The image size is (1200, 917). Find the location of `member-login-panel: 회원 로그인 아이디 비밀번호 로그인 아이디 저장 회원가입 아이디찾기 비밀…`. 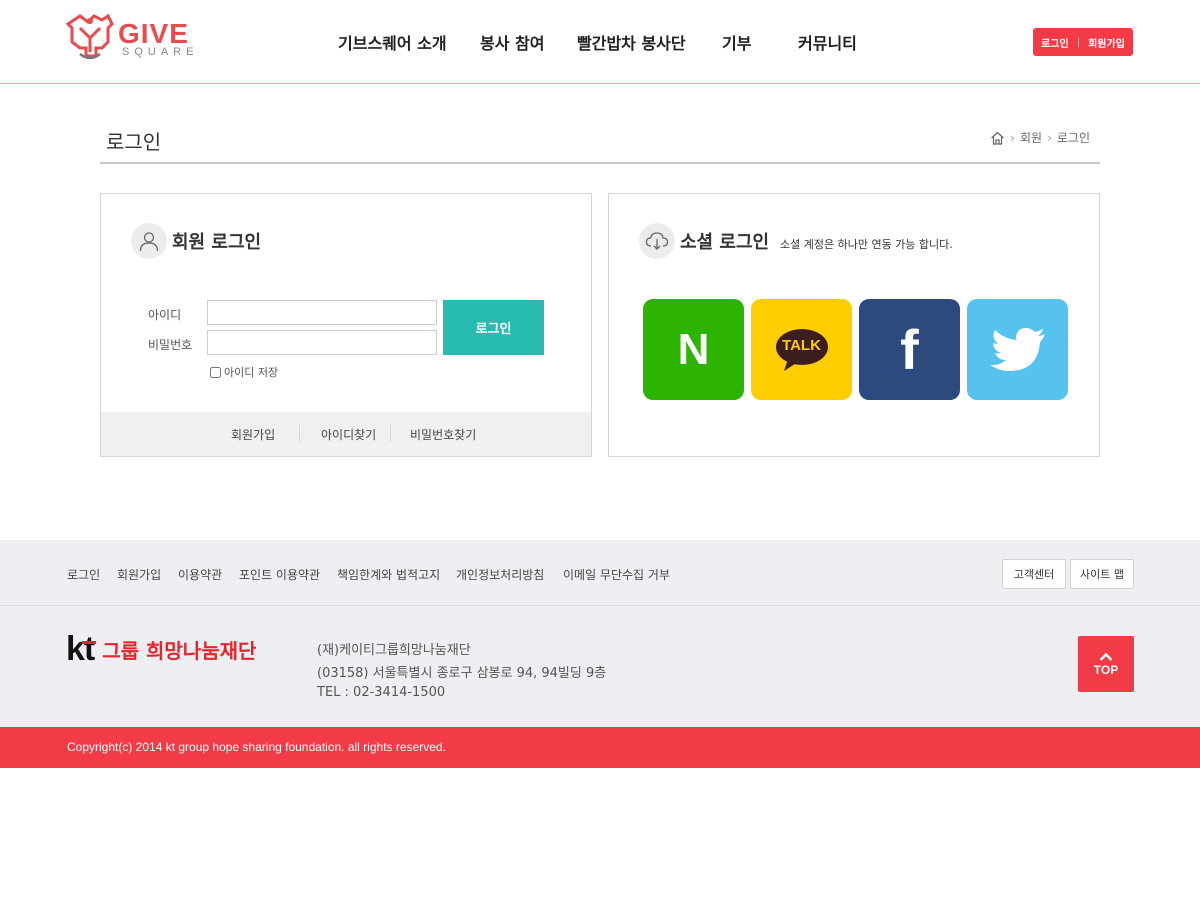

member-login-panel: 회원 로그인 아이디 비밀번호 로그인 아이디 저장 회원가입 아이디찾기 비밀… is located at coordinates (346, 325).